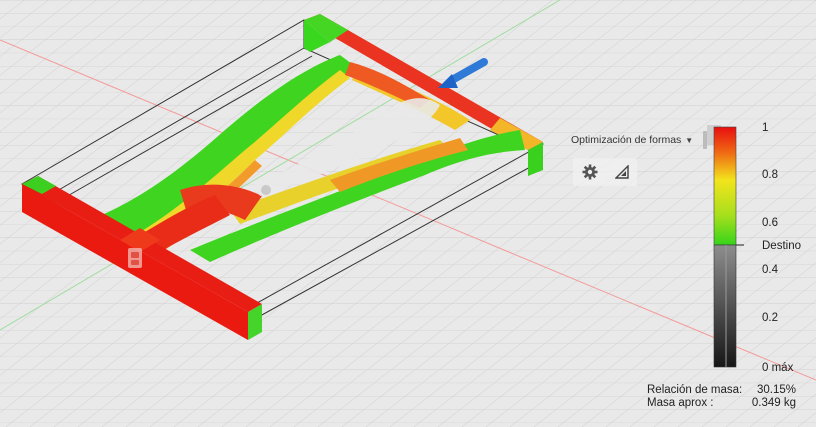 This screenshot has height=427, width=816. Describe the element at coordinates (770, 318) in the screenshot. I see `scale-label-0.2: 0.2` at that location.